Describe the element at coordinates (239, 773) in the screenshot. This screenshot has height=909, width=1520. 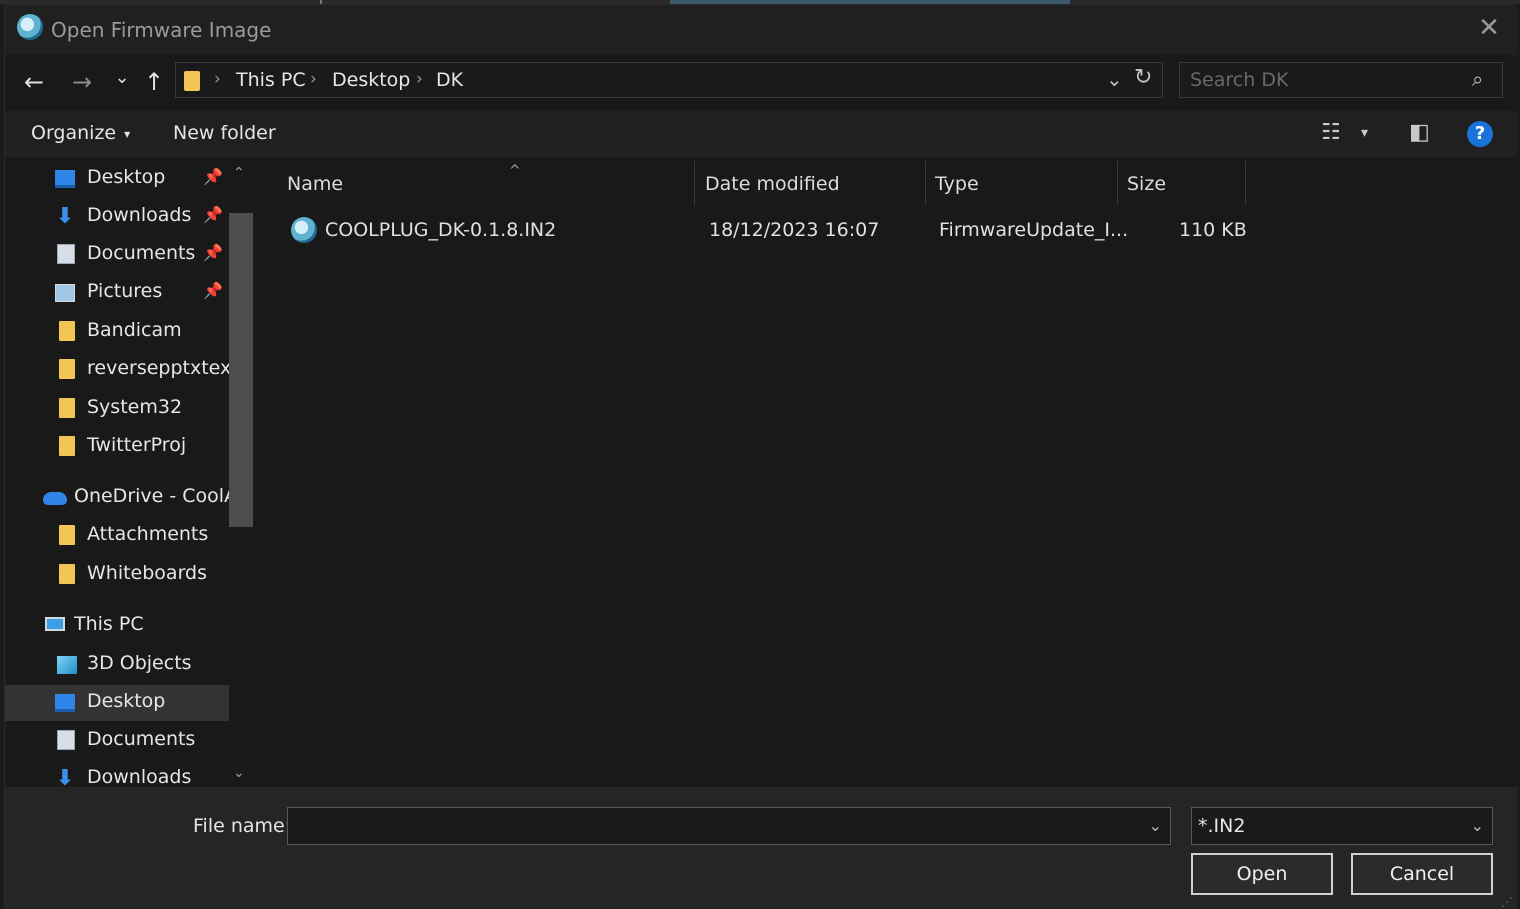
I see `scroll-down-icon: ⌄` at that location.